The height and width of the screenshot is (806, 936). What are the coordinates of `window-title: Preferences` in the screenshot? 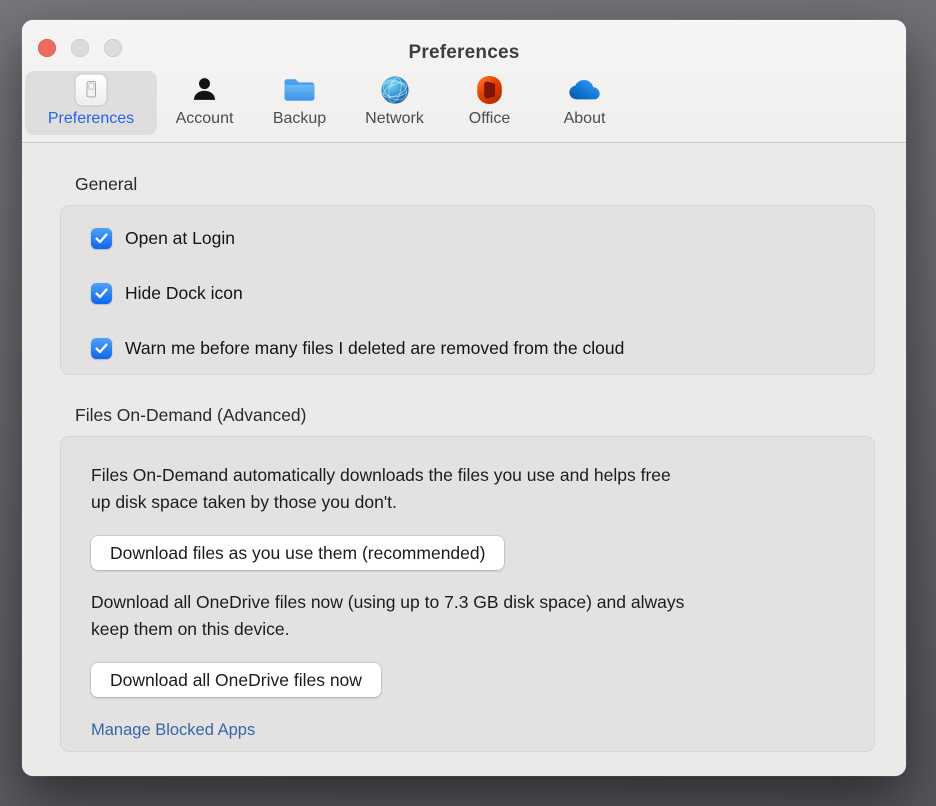 It's located at (464, 52).